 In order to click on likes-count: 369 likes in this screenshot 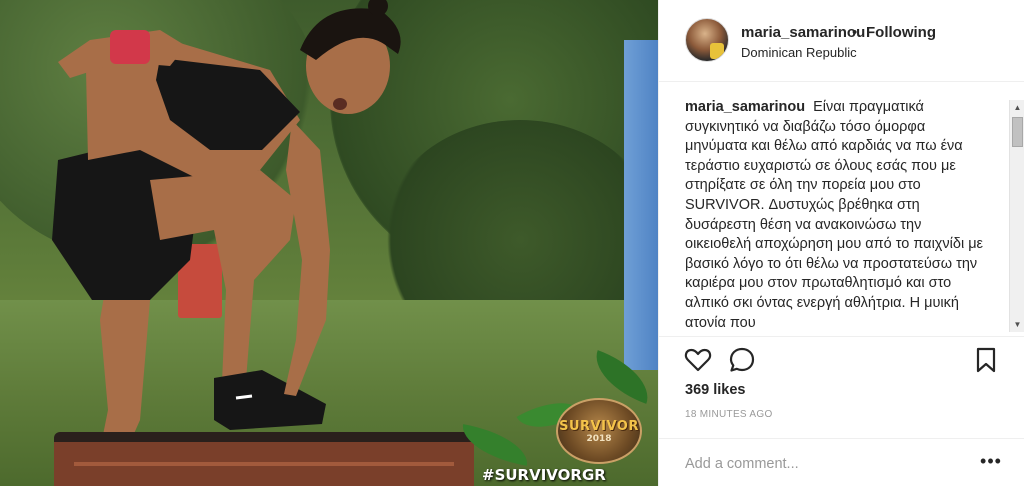, I will do `click(715, 390)`.